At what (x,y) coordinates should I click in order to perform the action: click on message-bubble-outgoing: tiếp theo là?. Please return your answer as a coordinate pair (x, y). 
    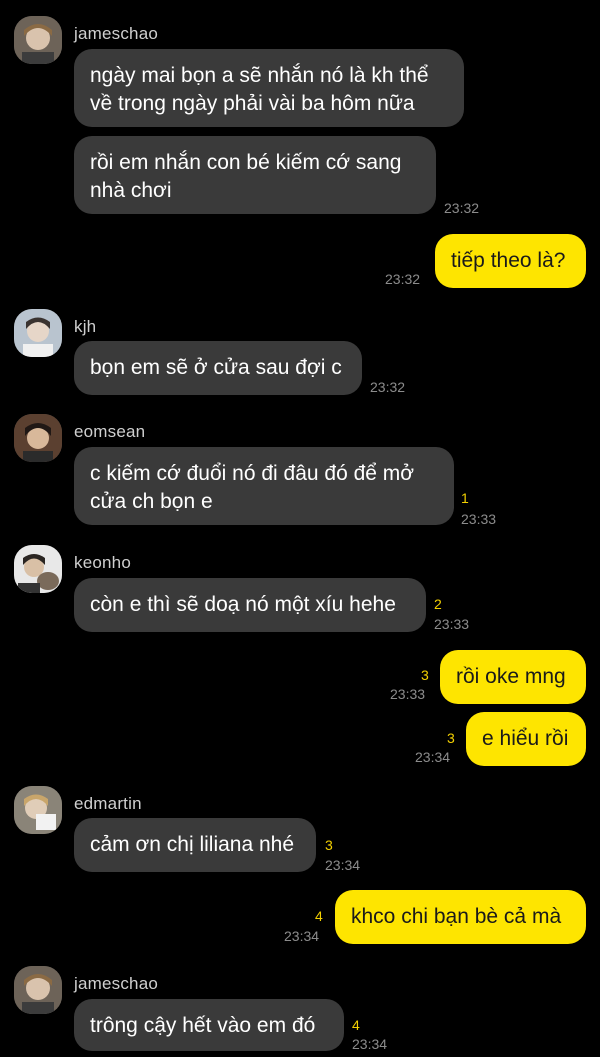
    Looking at the image, I should click on (510, 261).